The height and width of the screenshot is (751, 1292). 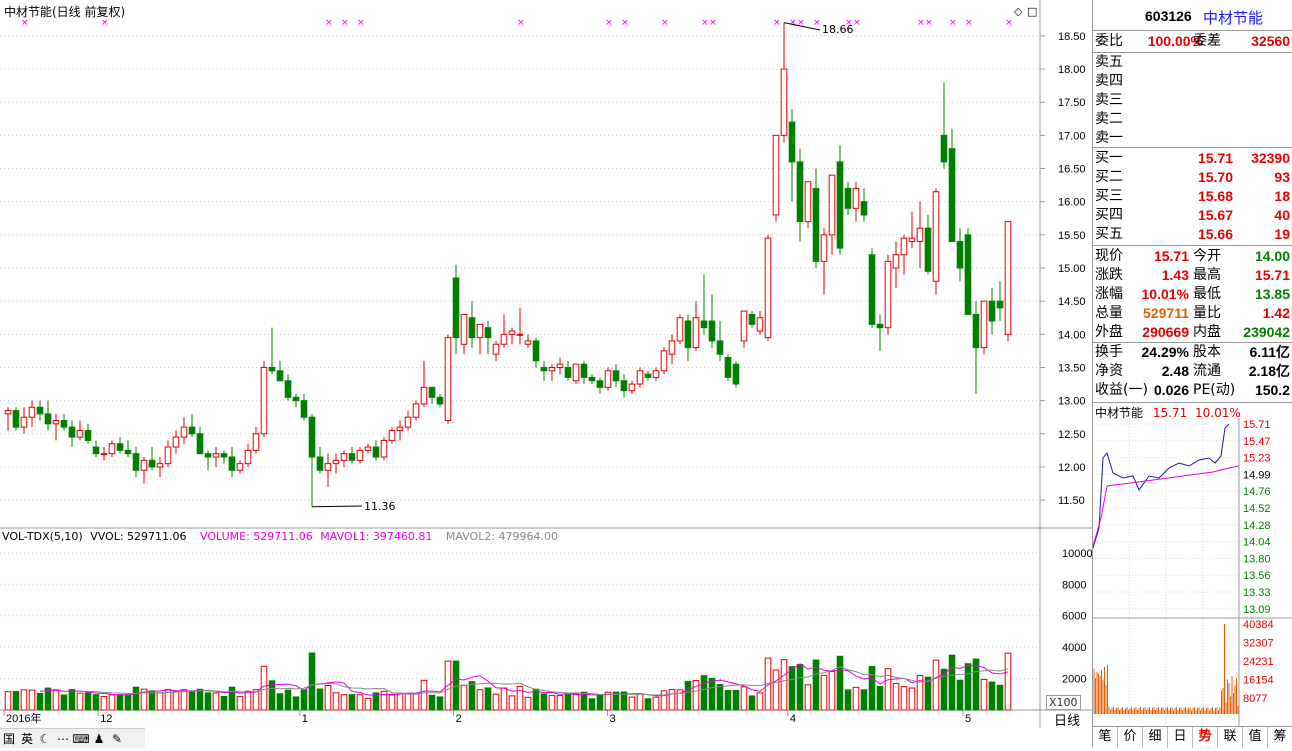 I want to click on buy-row: 买二 15.70 93, so click(x=1192, y=177).